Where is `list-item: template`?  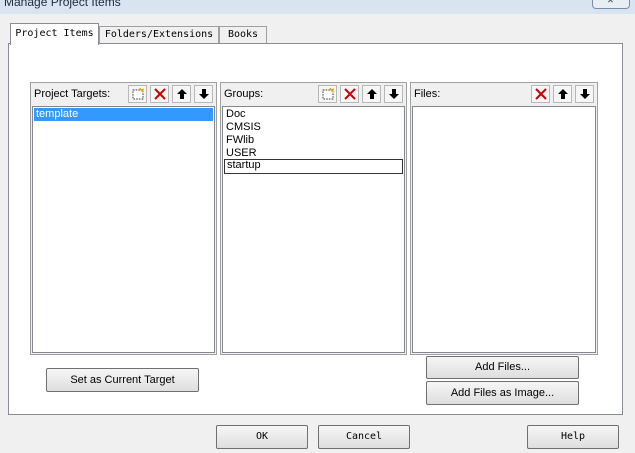
list-item: template is located at coordinates (123, 114).